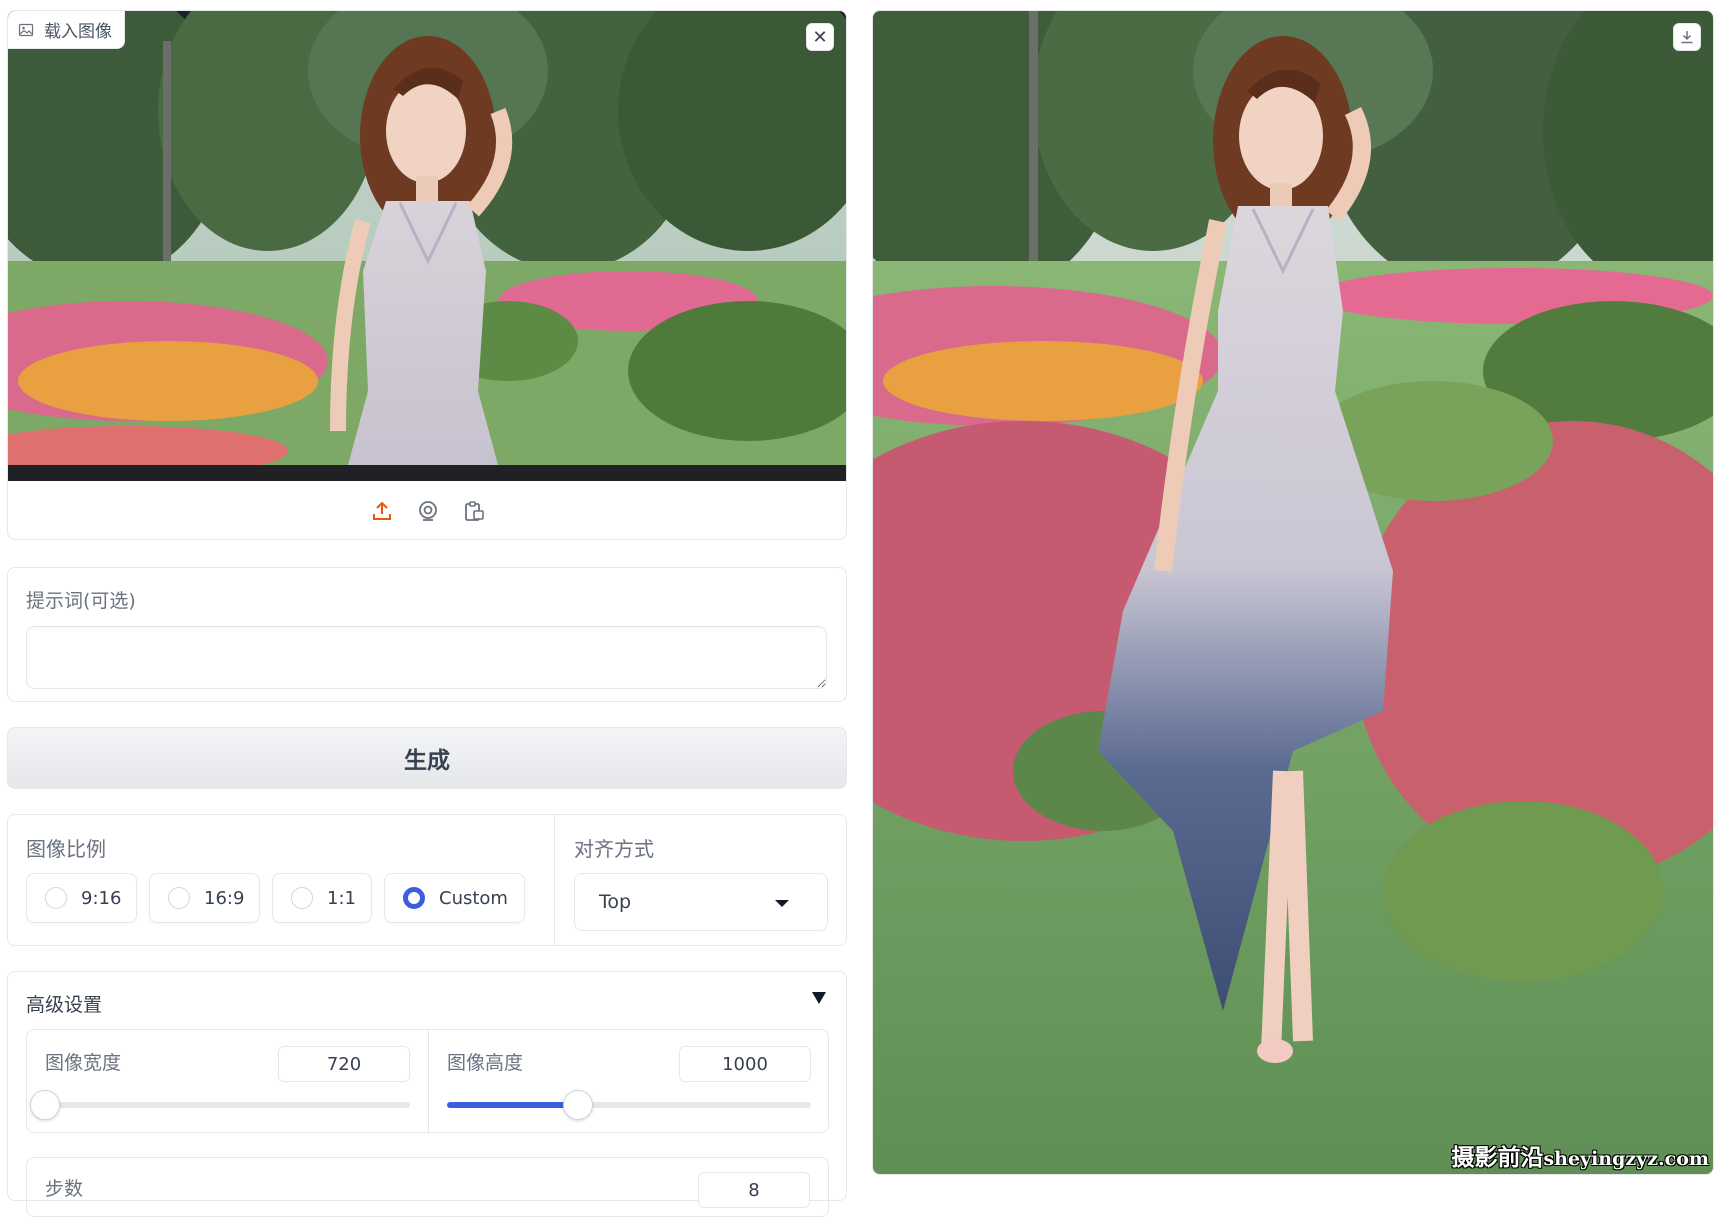 This screenshot has height=1217, width=1720. Describe the element at coordinates (101, 898) in the screenshot. I see `ratio-option-label: 9:16` at that location.